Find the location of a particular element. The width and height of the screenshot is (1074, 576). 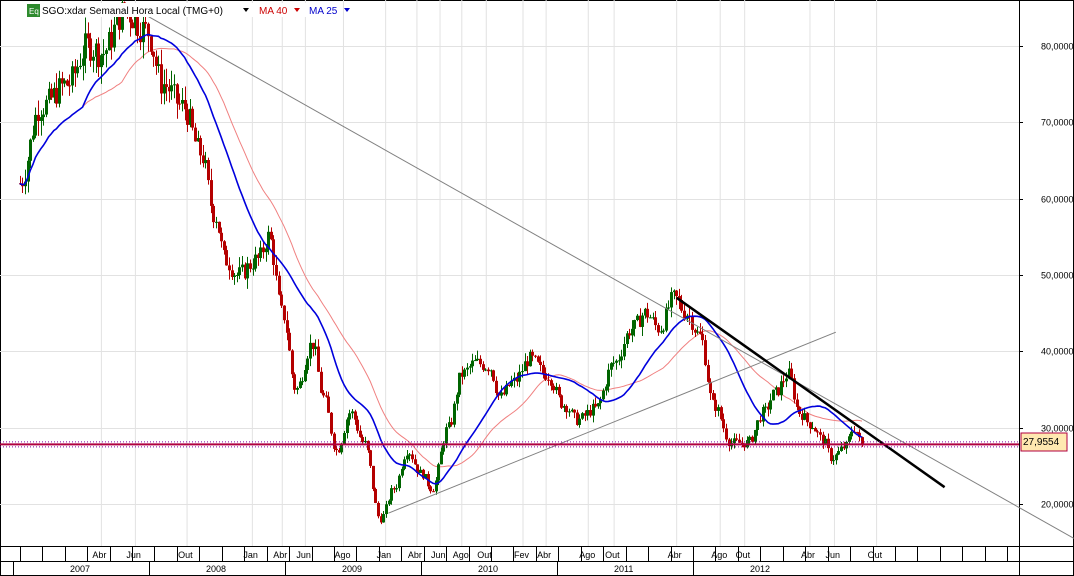

last-price-value: 27,9554 is located at coordinates (1041, 442).